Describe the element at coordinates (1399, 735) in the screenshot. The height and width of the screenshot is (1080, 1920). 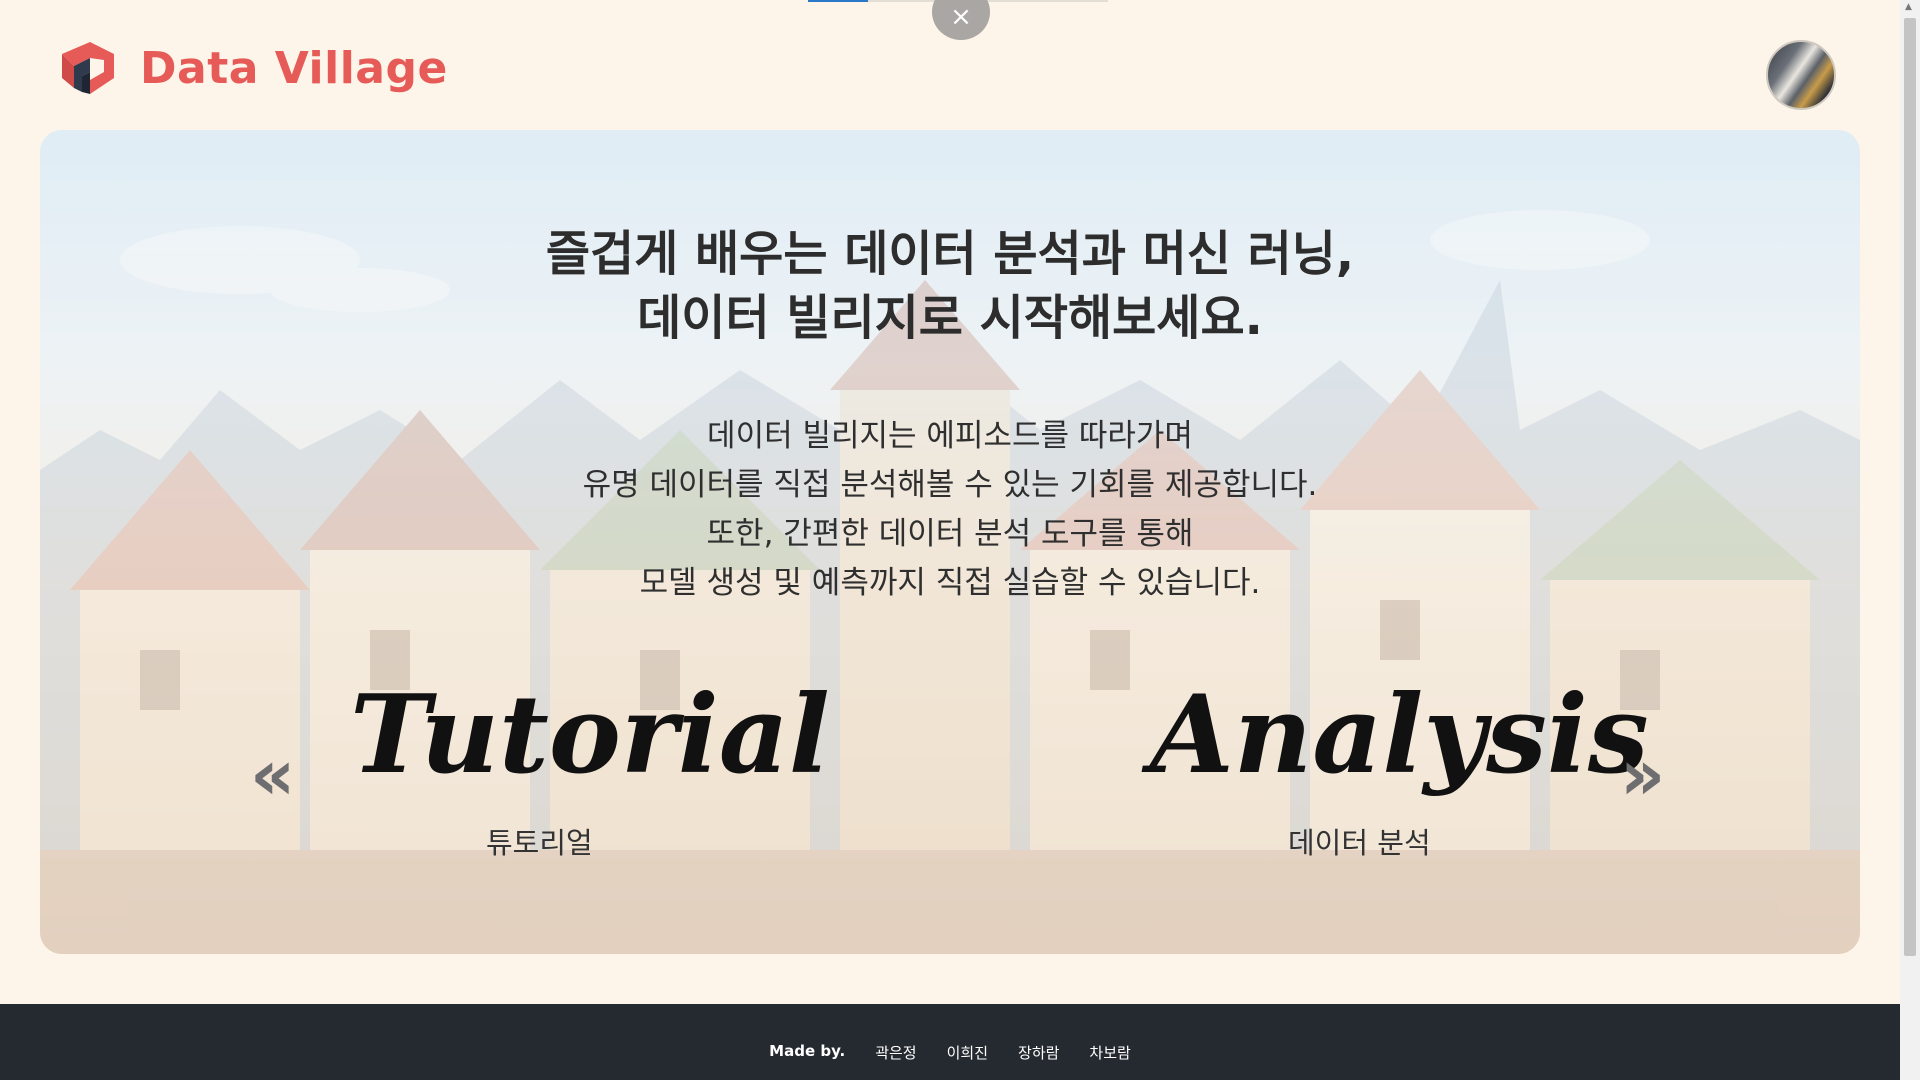
I see `analysis-heading: Analysis` at that location.